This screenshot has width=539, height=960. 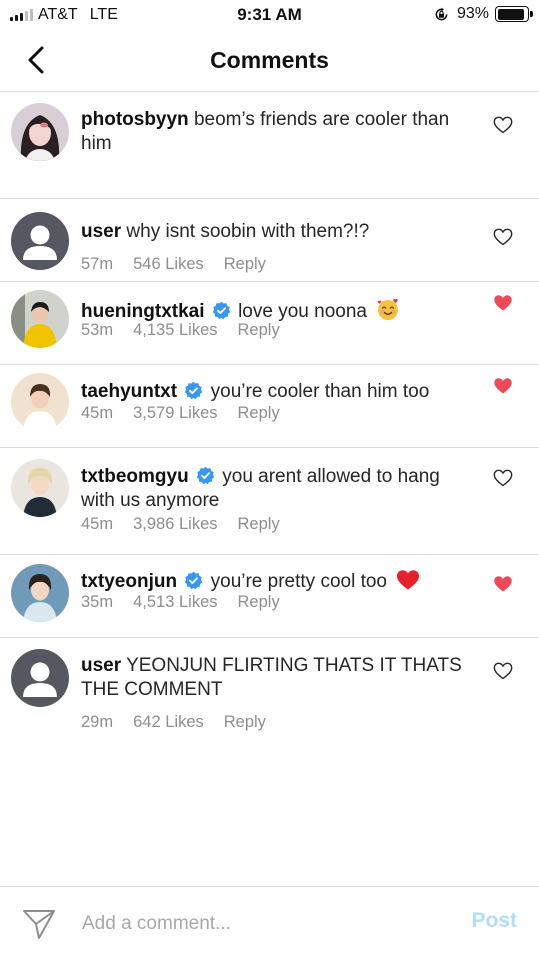 I want to click on comment-composer: Post, so click(x=269, y=923).